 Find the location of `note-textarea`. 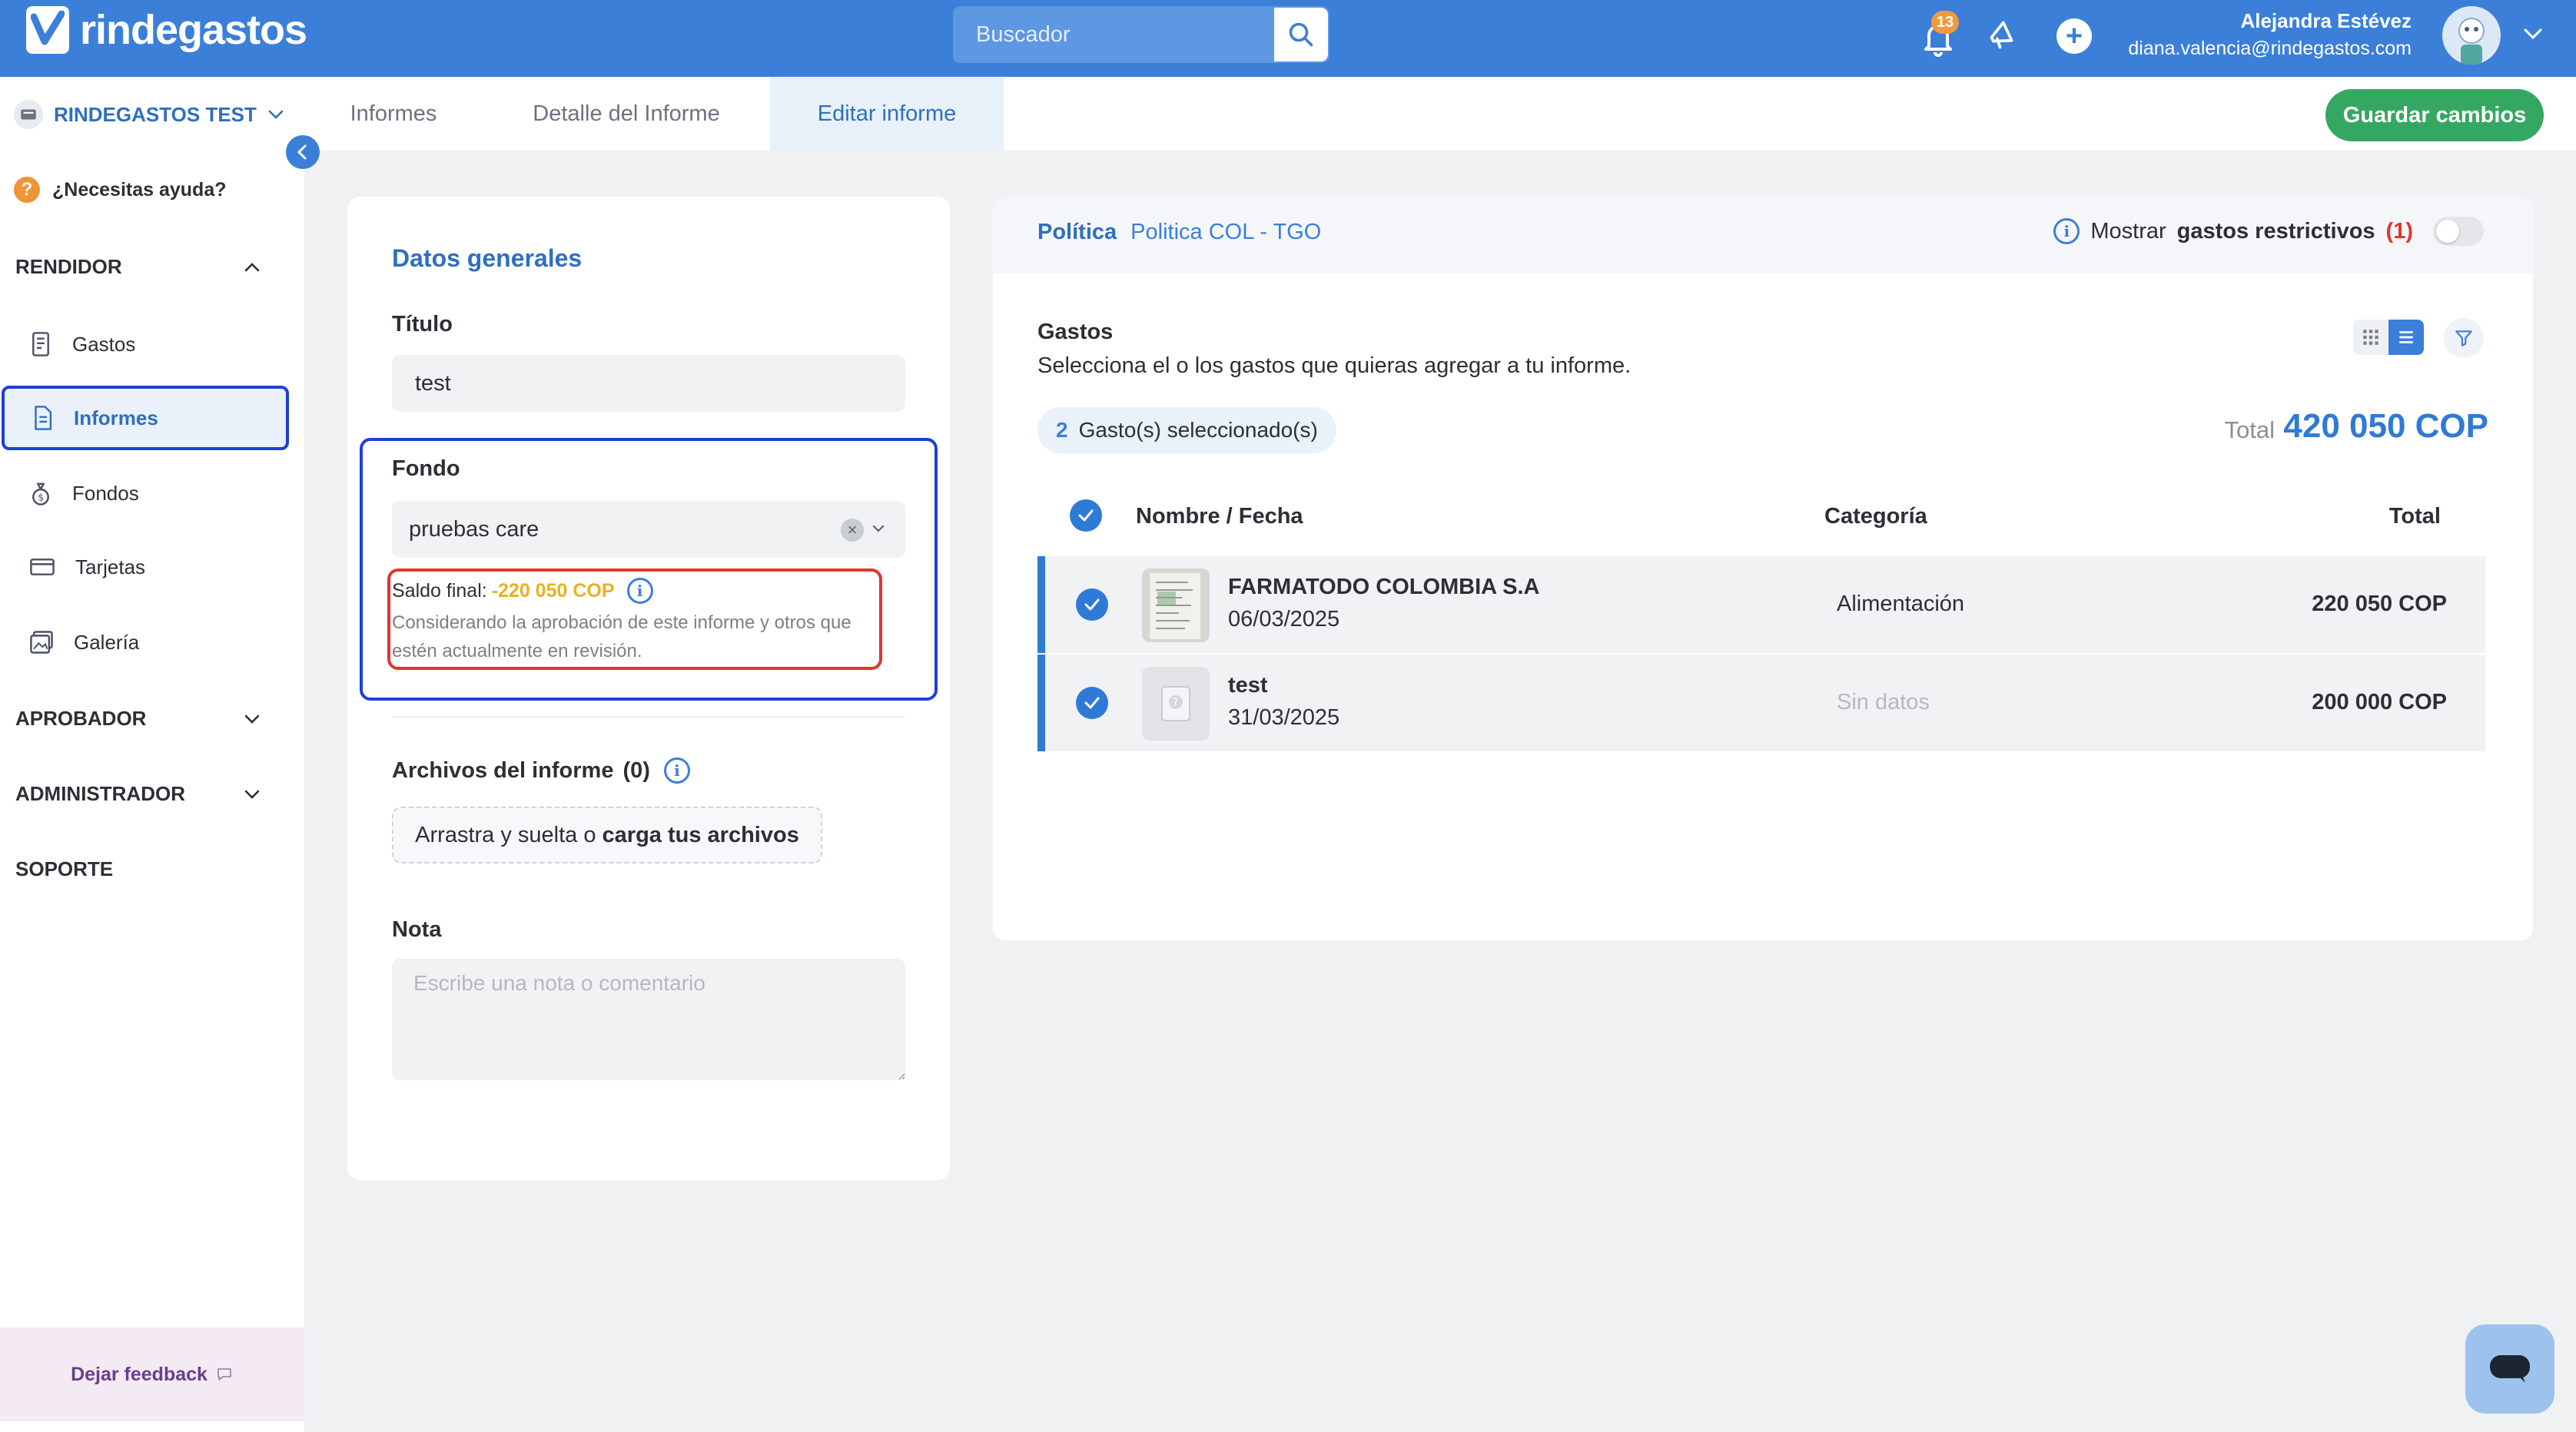

note-textarea is located at coordinates (648, 1020).